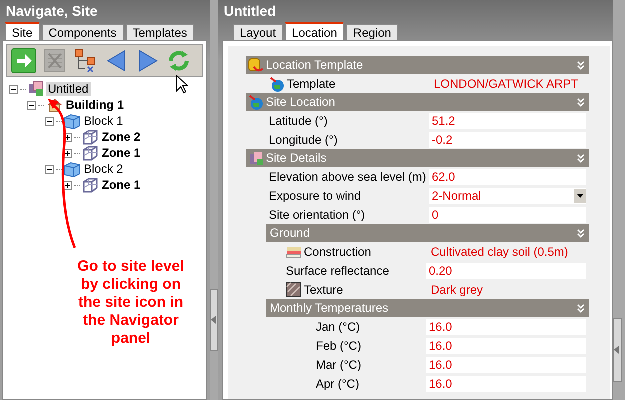 The width and height of the screenshot is (625, 400). I want to click on tab: Components, so click(83, 32).